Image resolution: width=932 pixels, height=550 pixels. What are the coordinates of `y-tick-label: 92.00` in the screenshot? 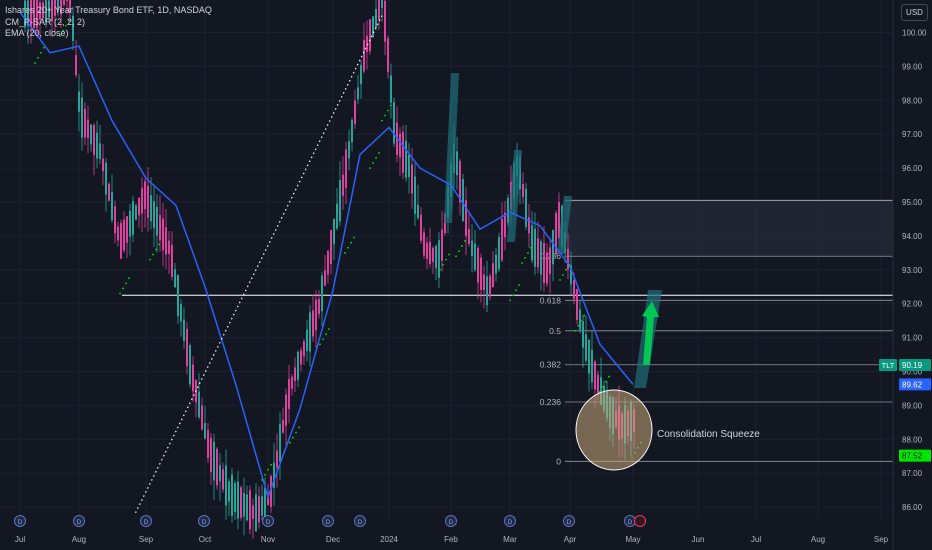 It's located at (912, 304).